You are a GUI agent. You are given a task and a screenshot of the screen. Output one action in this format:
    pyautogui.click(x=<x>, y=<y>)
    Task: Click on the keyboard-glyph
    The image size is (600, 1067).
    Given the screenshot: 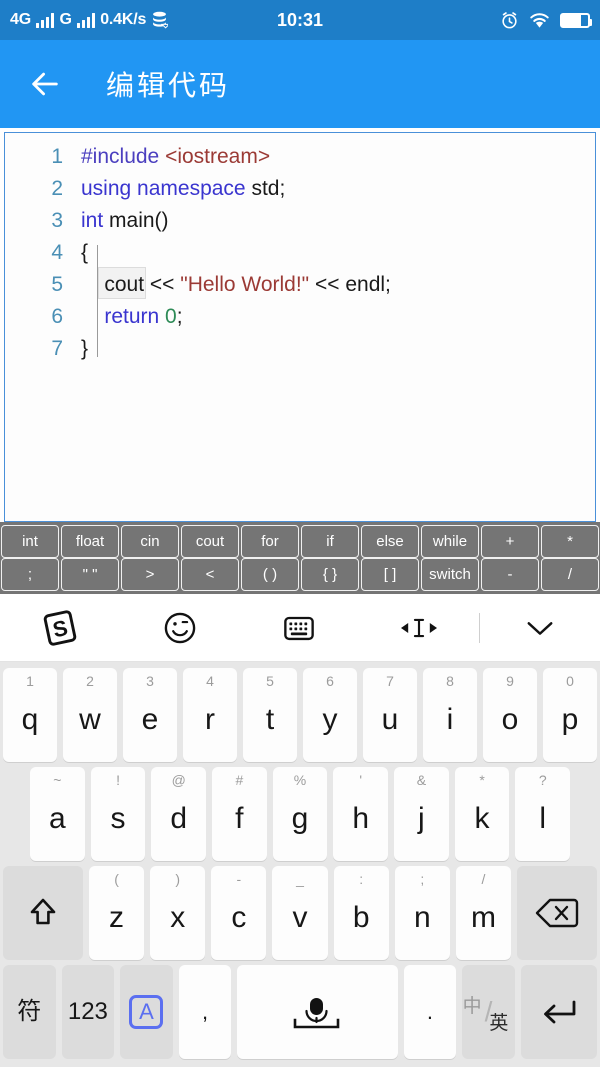 What is the action you would take?
    pyautogui.click(x=299, y=628)
    